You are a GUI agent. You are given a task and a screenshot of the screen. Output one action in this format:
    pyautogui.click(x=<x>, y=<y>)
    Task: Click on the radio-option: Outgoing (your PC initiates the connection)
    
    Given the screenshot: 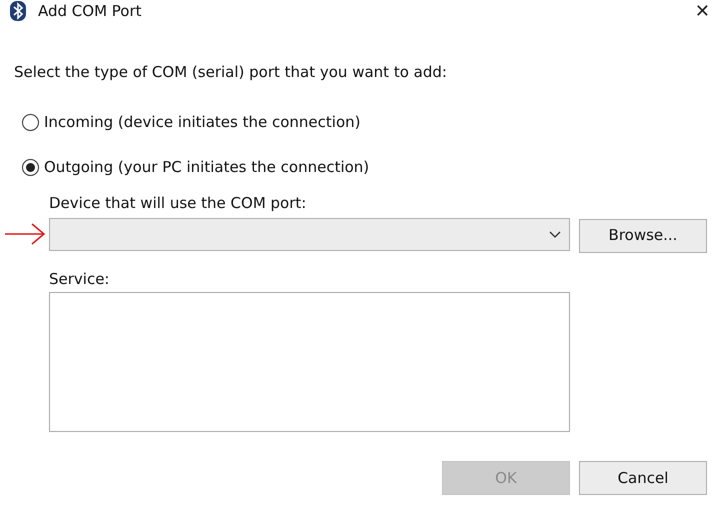 What is the action you would take?
    pyautogui.click(x=196, y=167)
    